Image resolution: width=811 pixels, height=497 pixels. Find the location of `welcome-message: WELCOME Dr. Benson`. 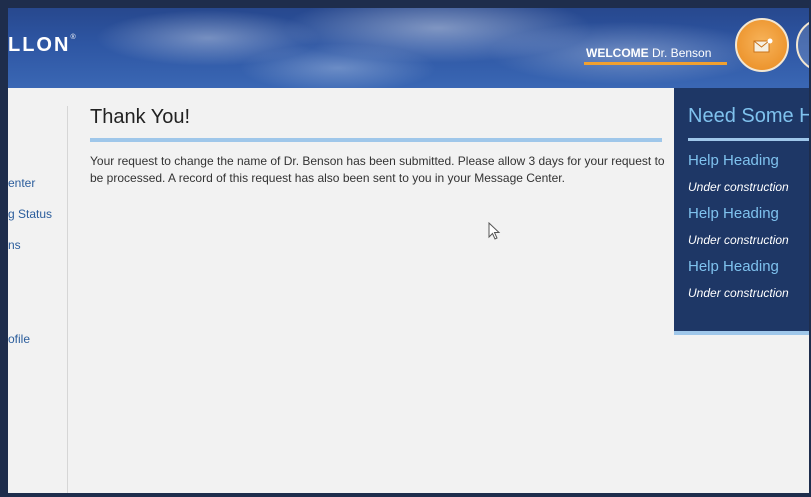

welcome-message: WELCOME Dr. Benson is located at coordinates (648, 53).